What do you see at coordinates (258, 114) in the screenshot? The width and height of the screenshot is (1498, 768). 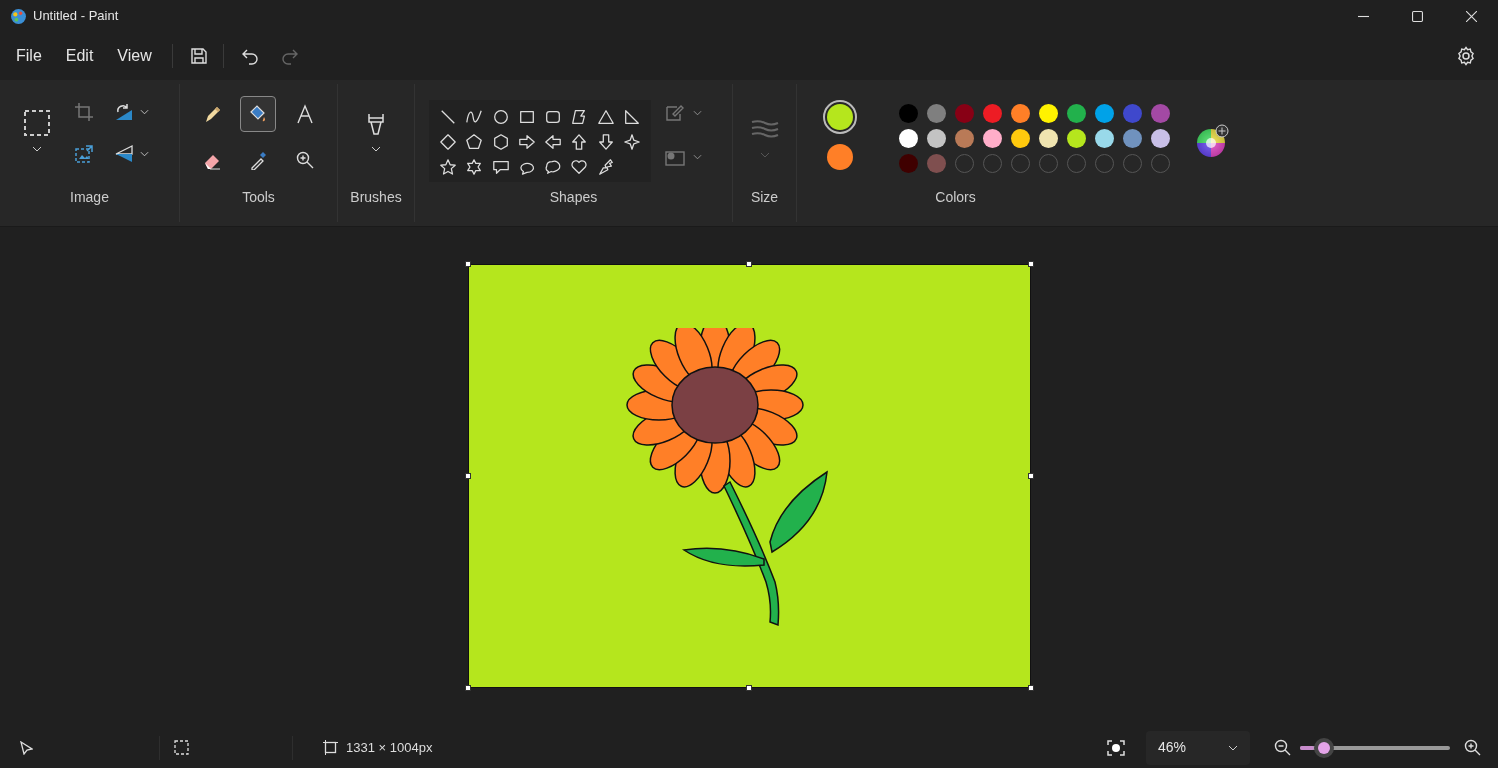 I see `tool-button` at bounding box center [258, 114].